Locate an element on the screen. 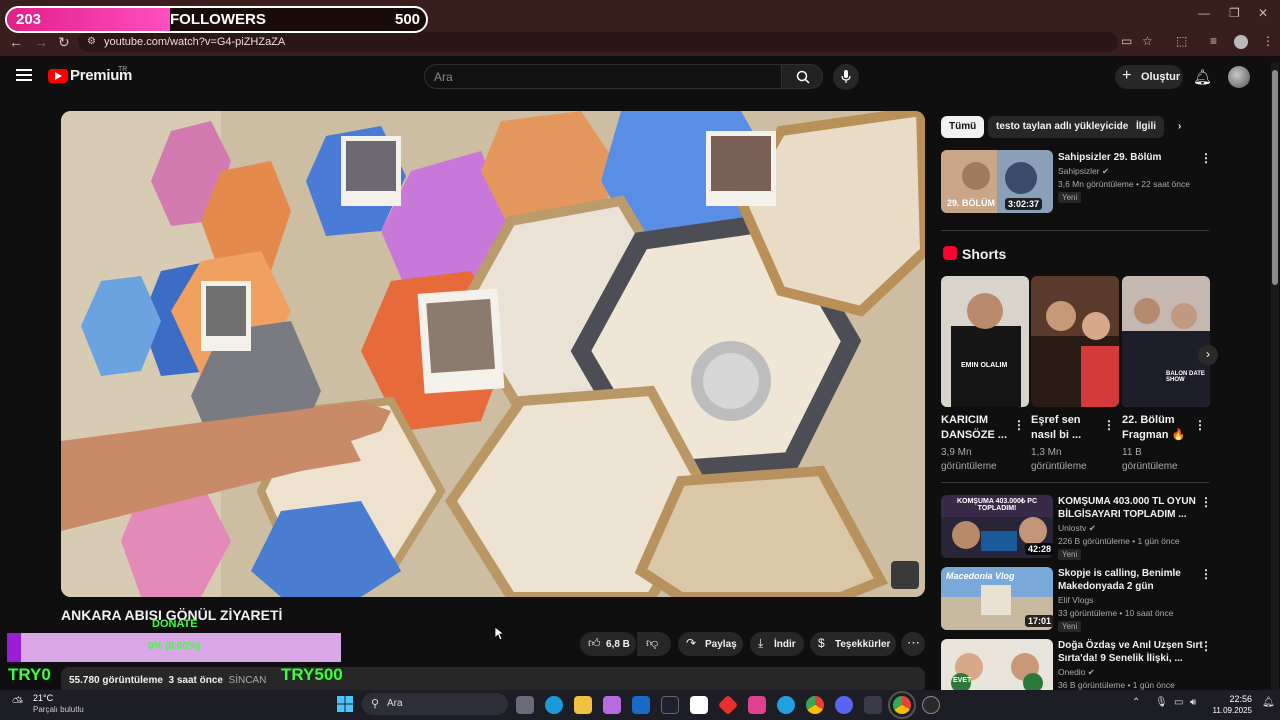 This screenshot has width=1280, height=720. minimize-icon: — is located at coordinates (1204, 13).